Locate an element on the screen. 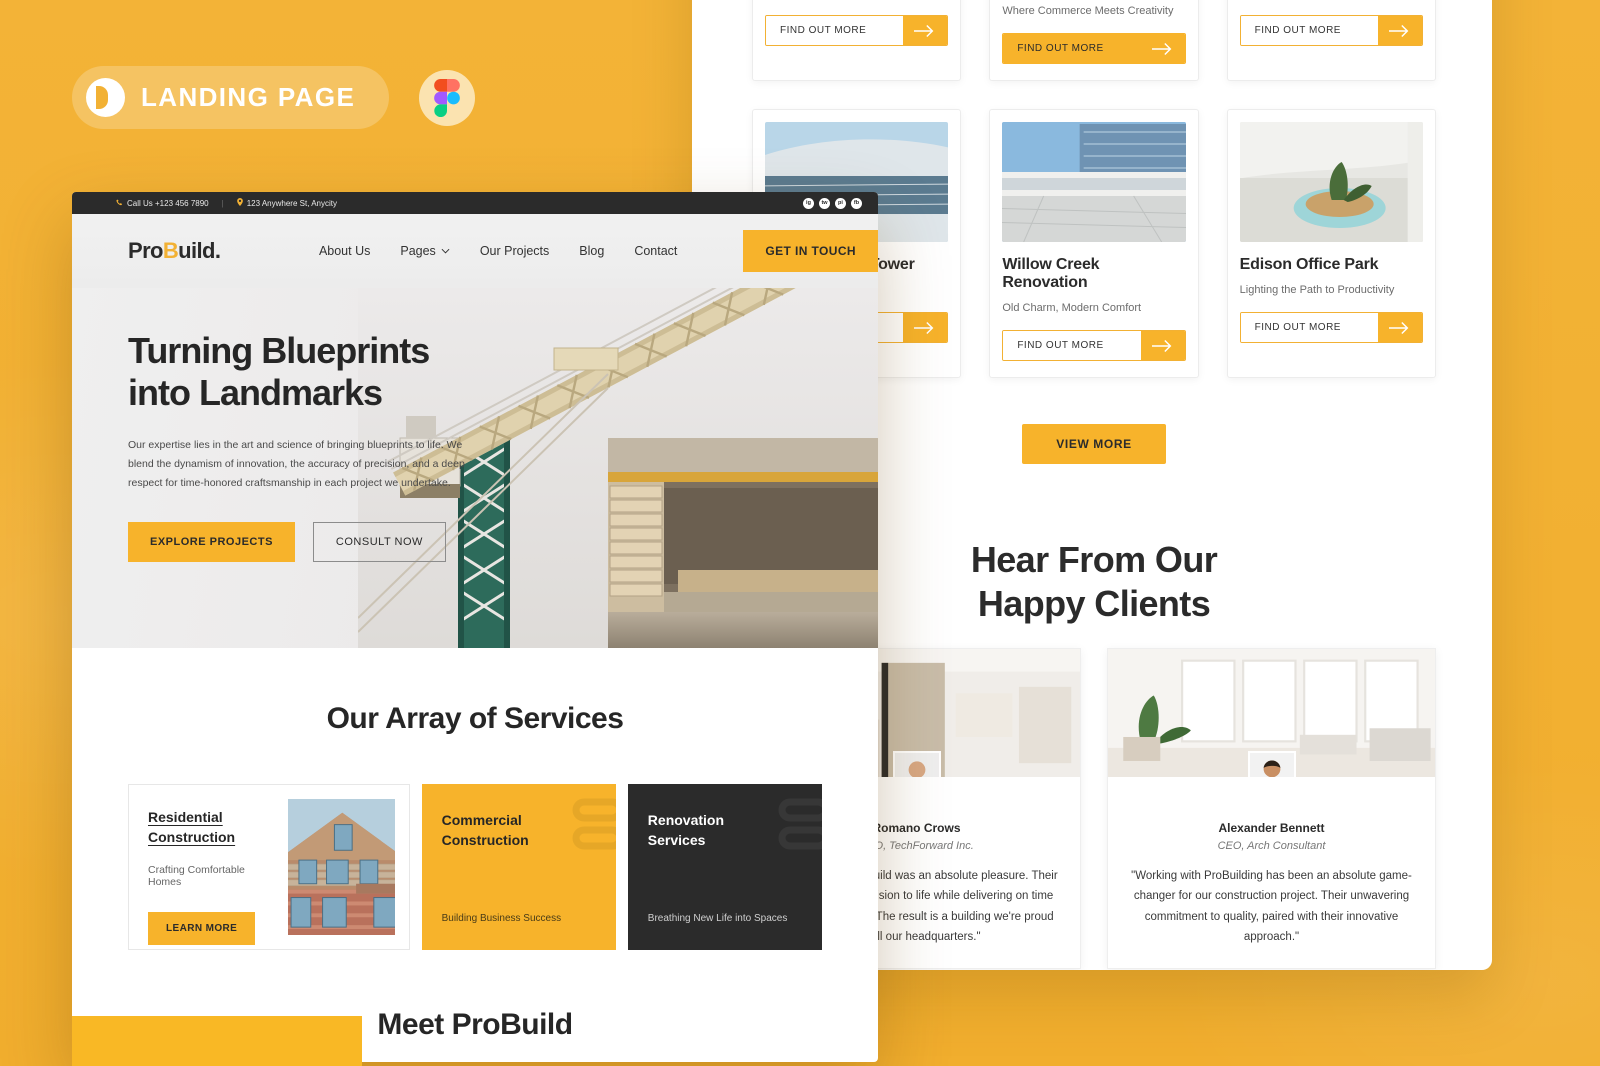 The height and width of the screenshot is (1066, 1600). nav-item-pages-label: Pages is located at coordinates (418, 251).